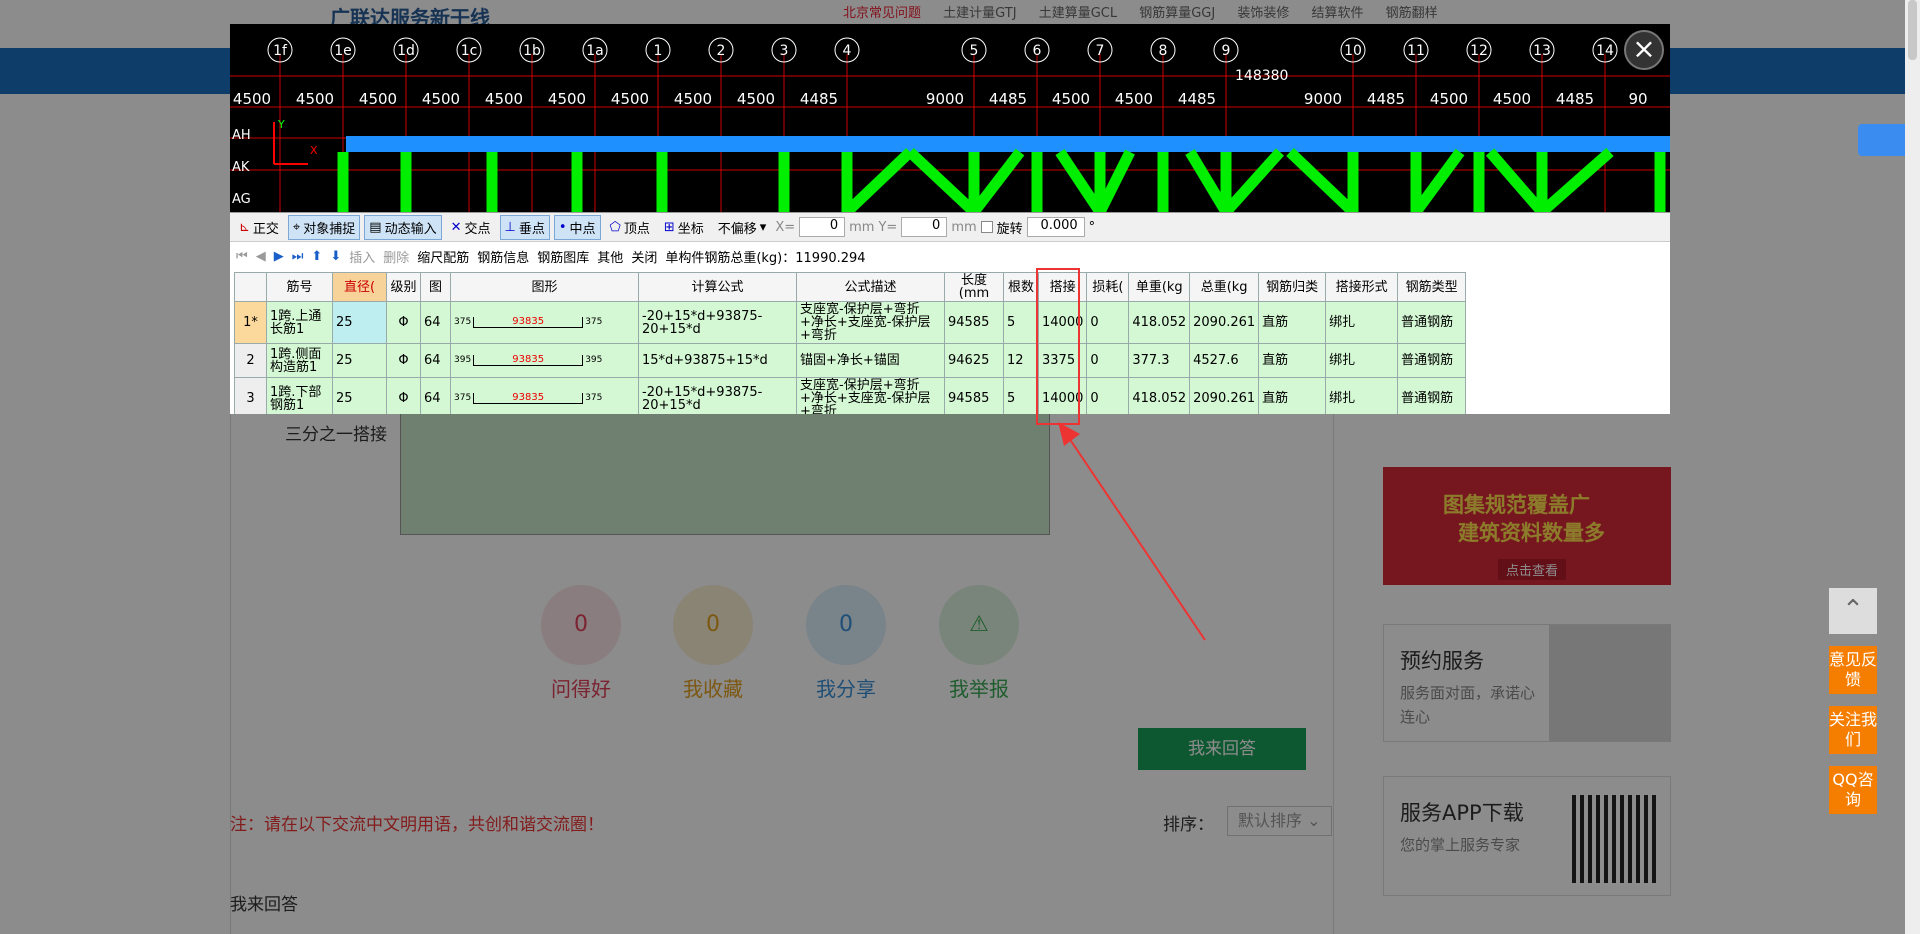  I want to click on offset-mode-select: 不偏移 ▾, so click(742, 227).